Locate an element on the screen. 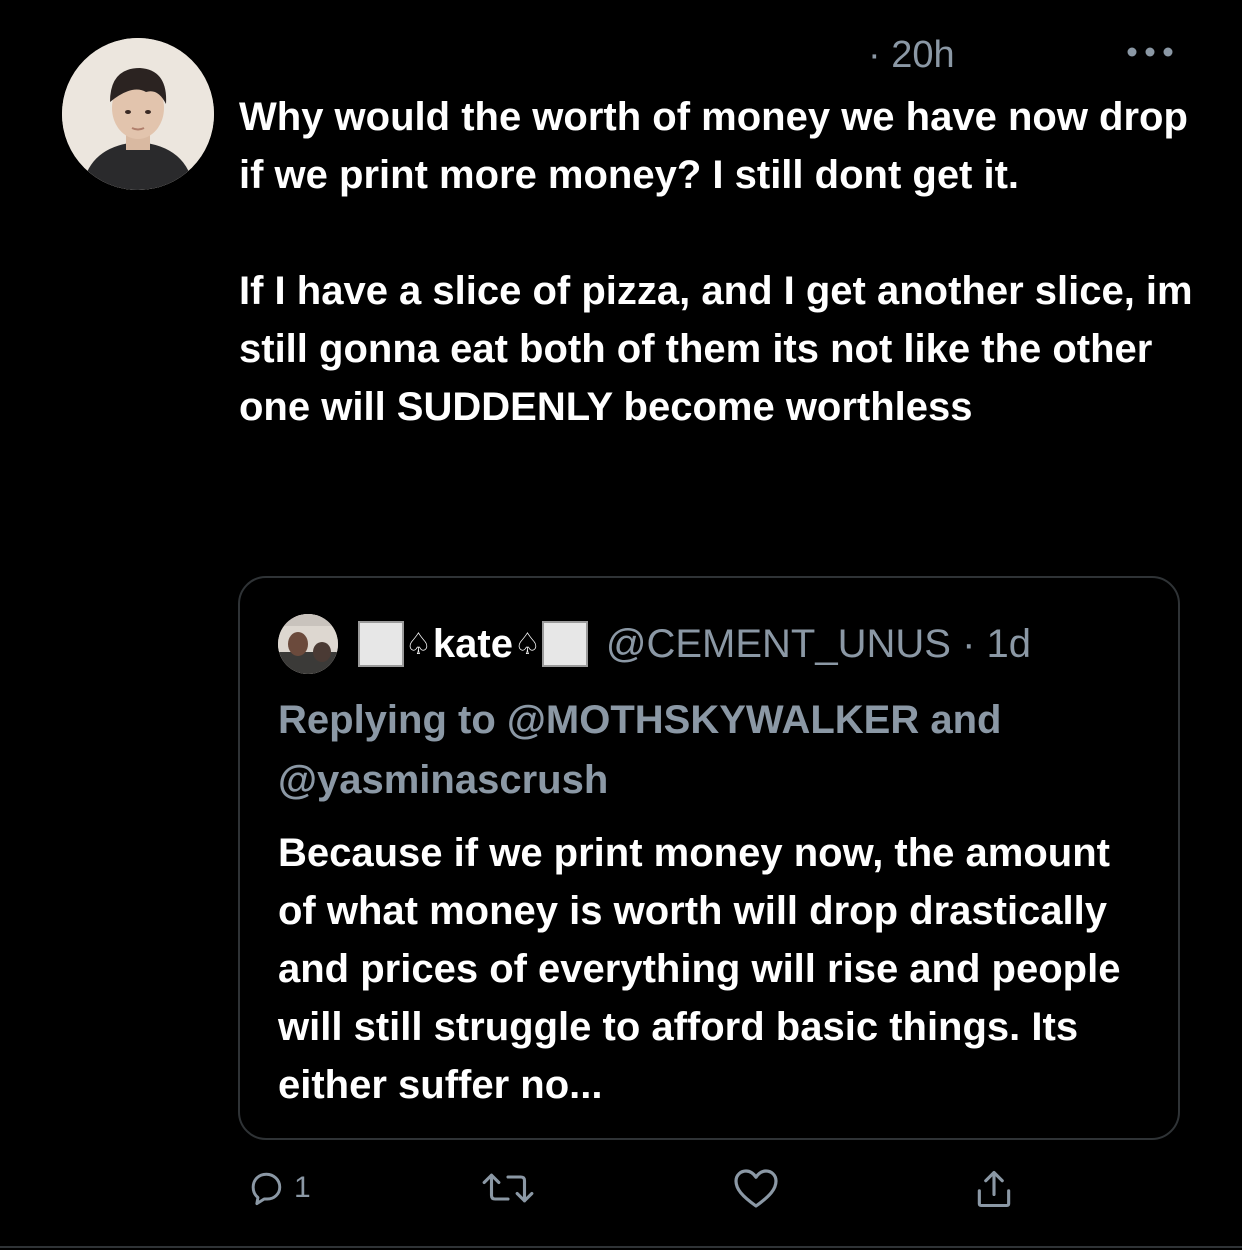 Image resolution: width=1242 pixels, height=1250 pixels. heart-icon is located at coordinates (756, 1188).